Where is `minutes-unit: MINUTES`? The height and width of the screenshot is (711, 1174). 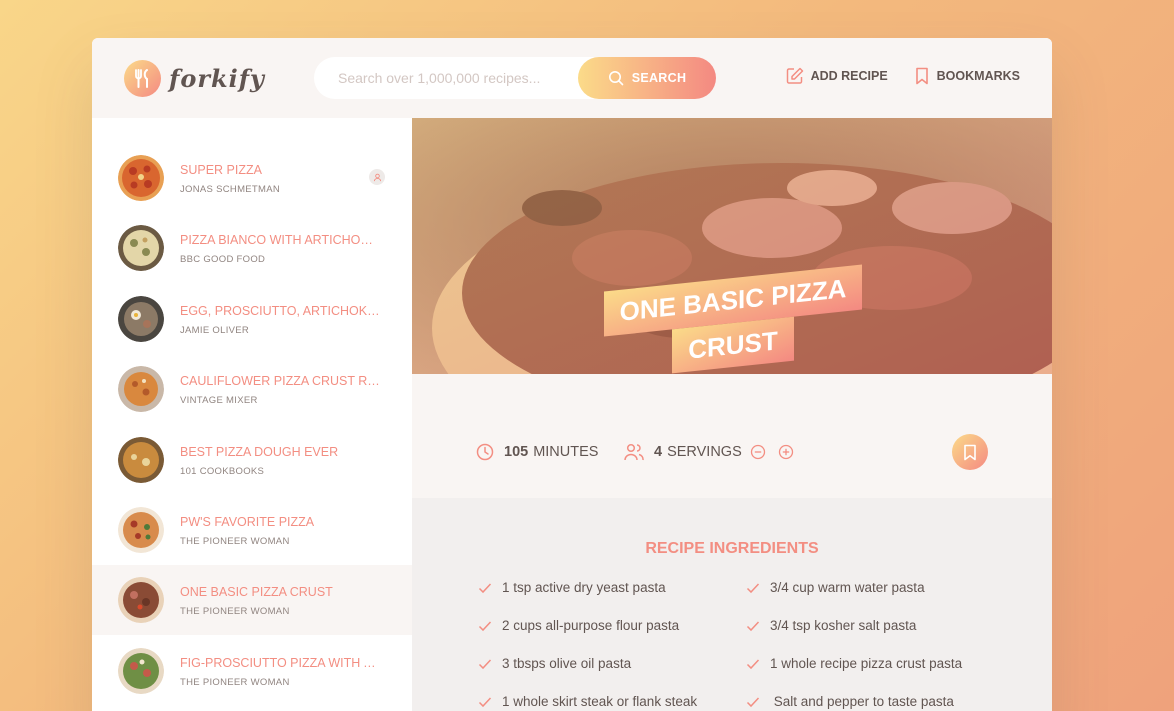
minutes-unit: MINUTES is located at coordinates (566, 452).